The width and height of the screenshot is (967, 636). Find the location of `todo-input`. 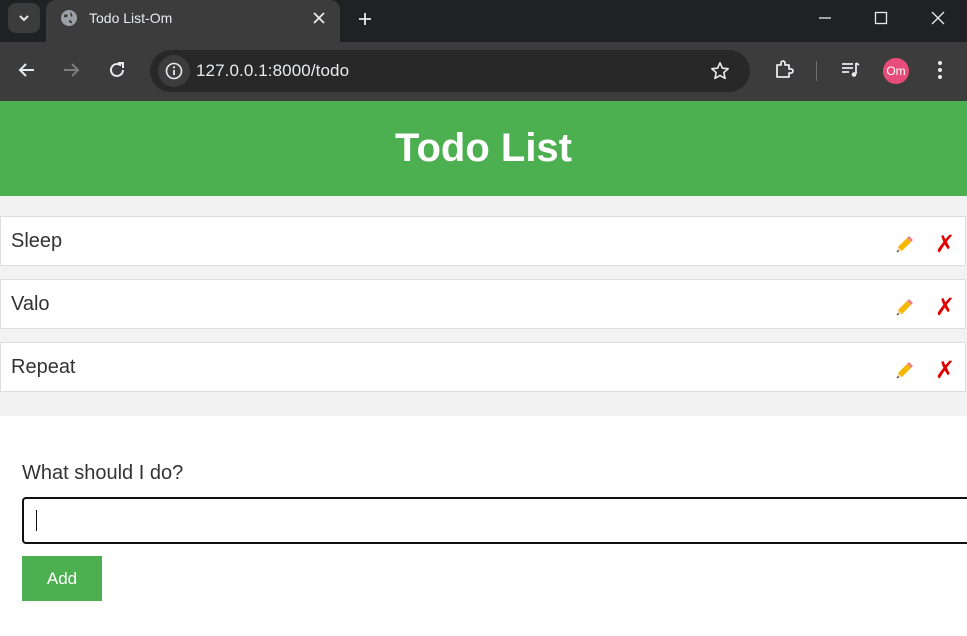

todo-input is located at coordinates (494, 520).